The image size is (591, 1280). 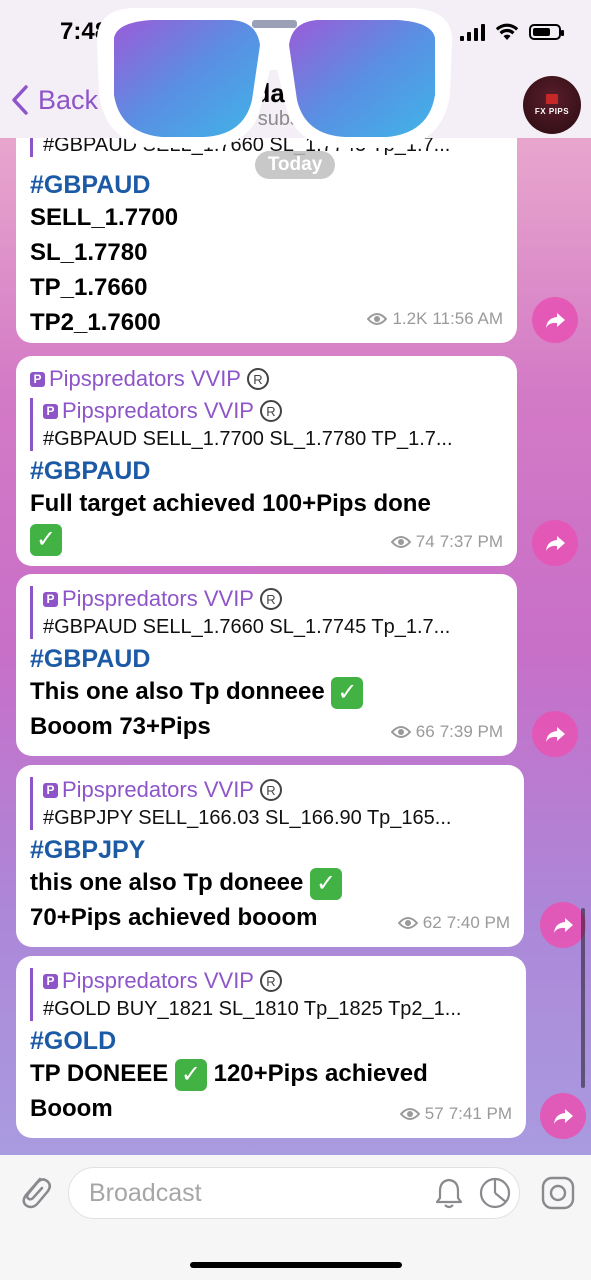 What do you see at coordinates (104, 217) in the screenshot?
I see `message-line: SELL_1.7700` at bounding box center [104, 217].